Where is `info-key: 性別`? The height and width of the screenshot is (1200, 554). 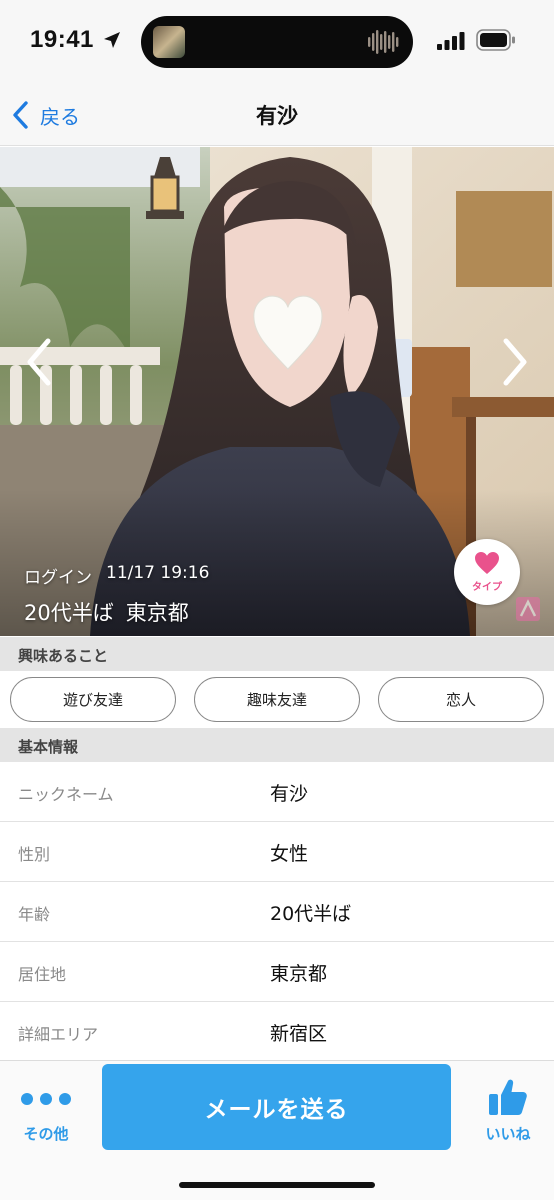
info-key: 性別 is located at coordinates (34, 854).